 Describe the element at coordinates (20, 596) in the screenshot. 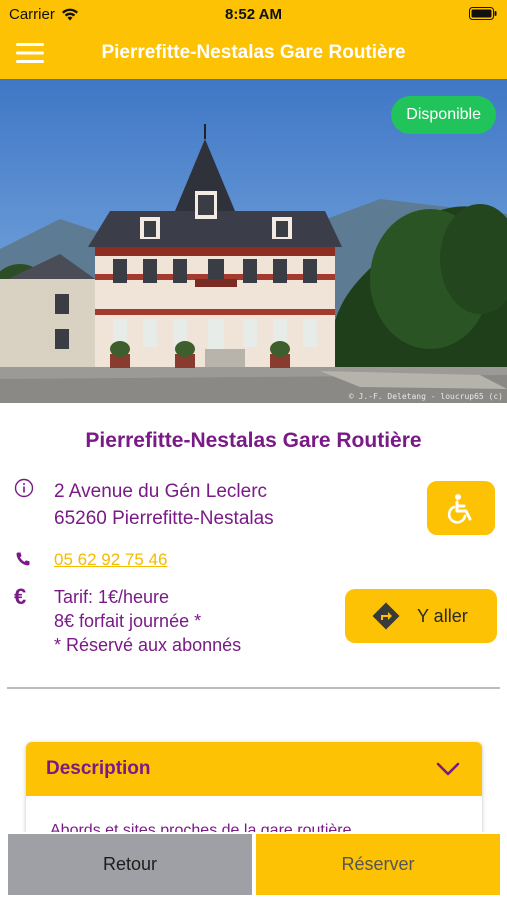

I see `euro-icon: €` at that location.